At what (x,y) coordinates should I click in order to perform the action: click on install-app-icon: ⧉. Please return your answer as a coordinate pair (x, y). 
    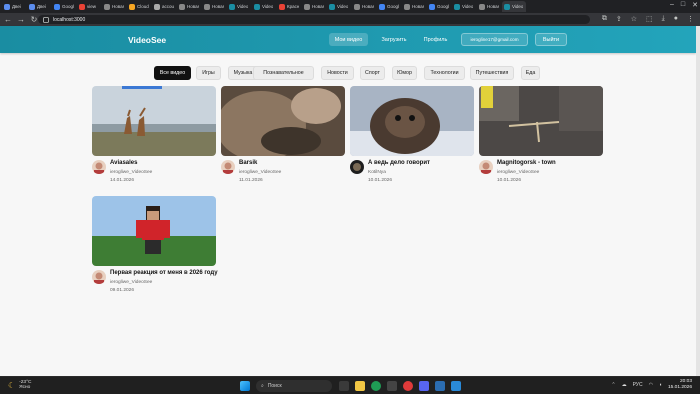
    Looking at the image, I should click on (604, 19).